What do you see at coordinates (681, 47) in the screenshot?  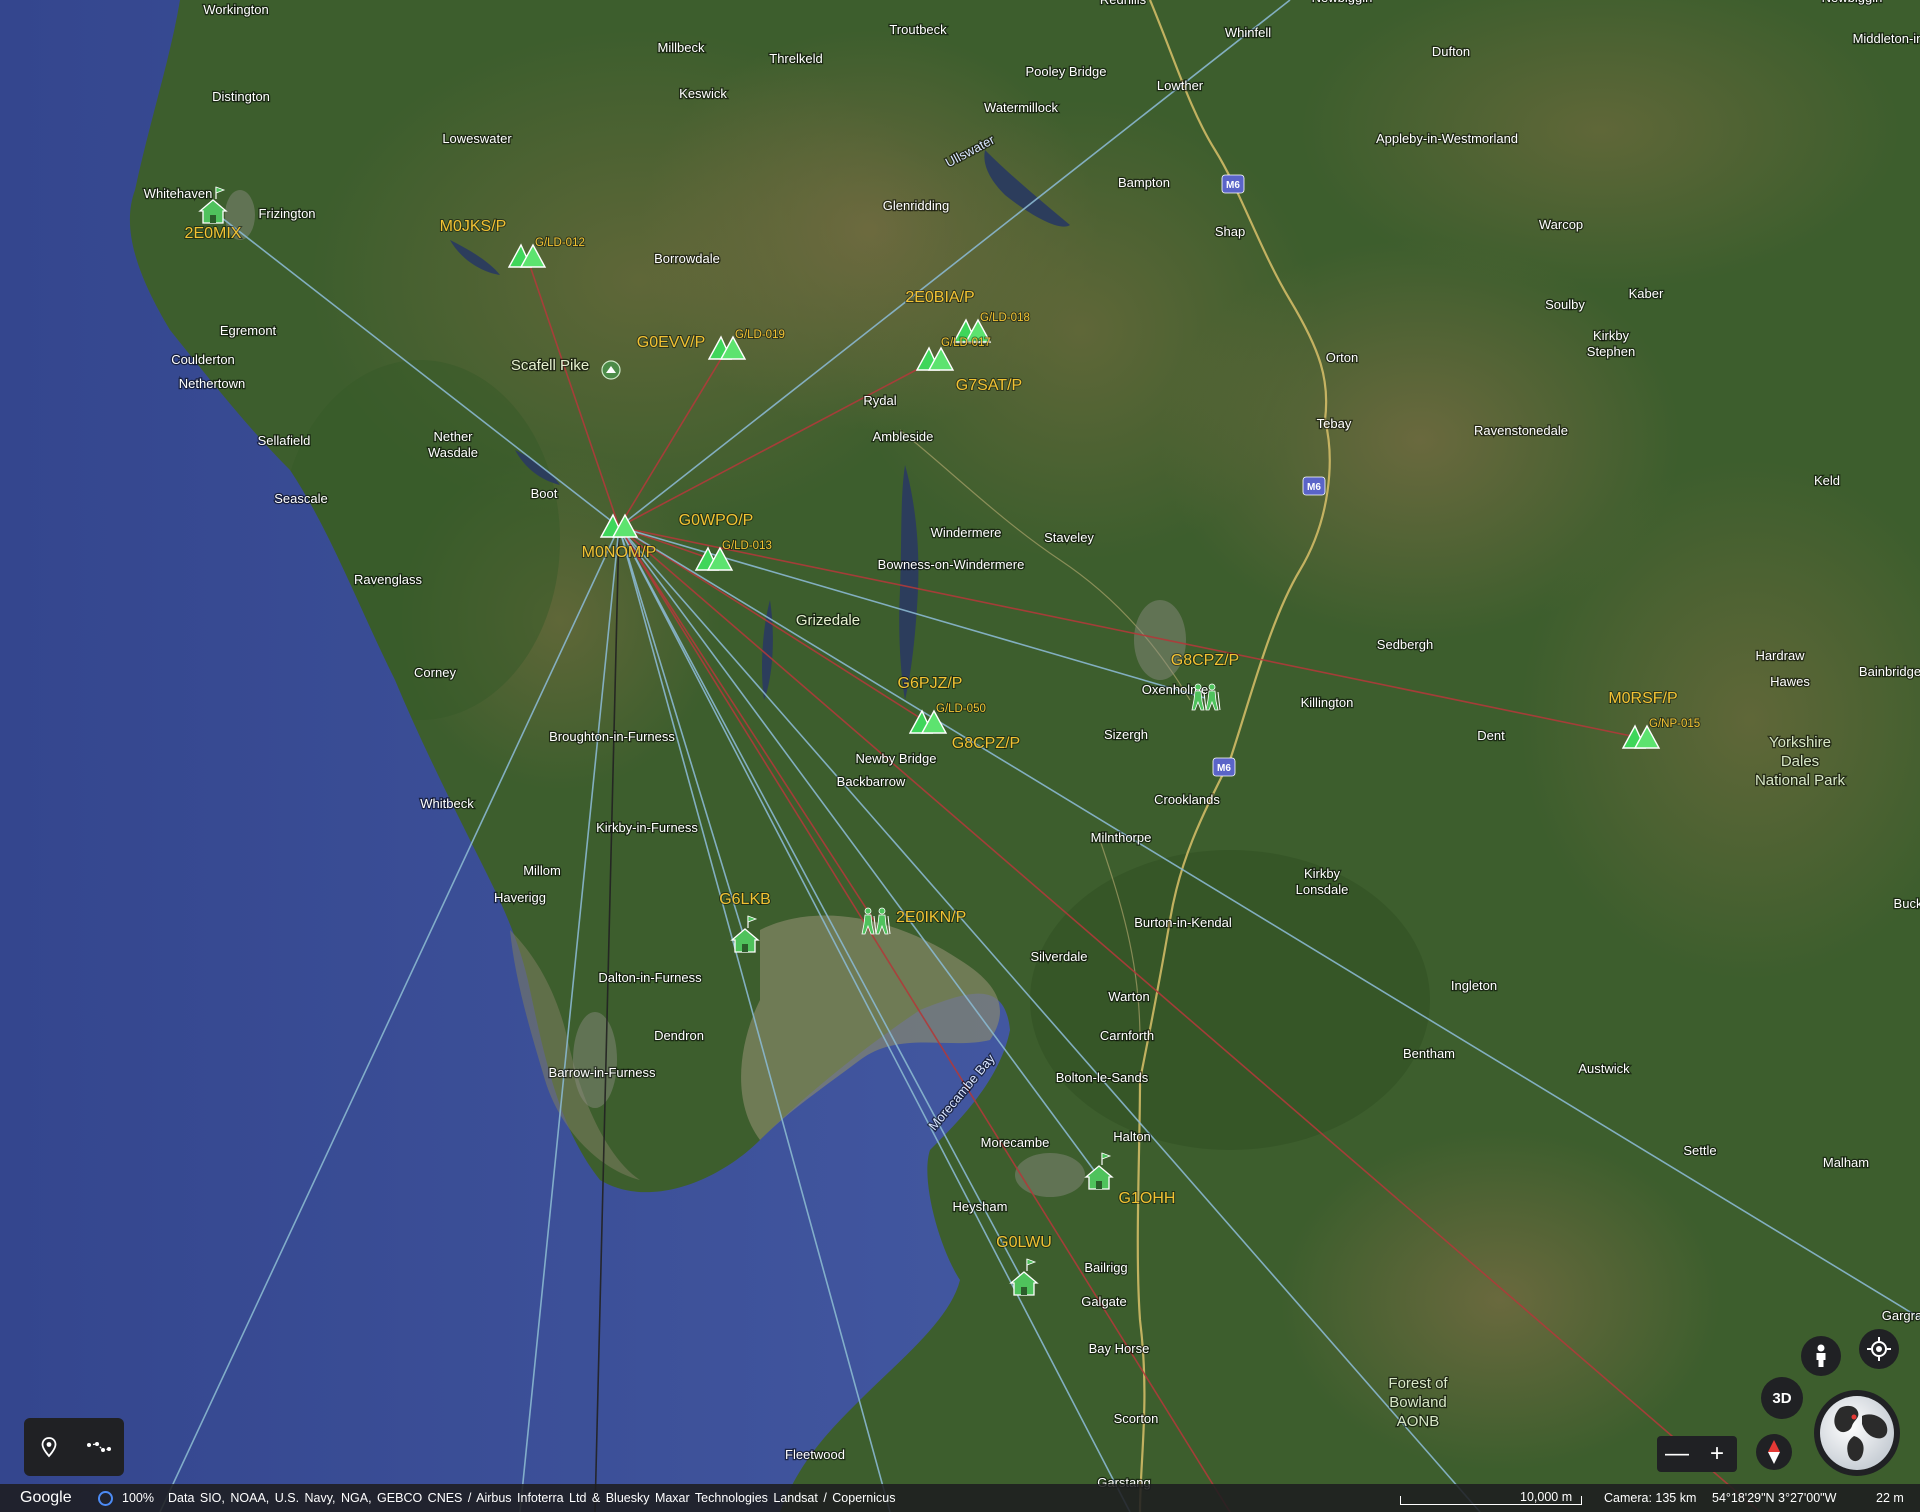 I see `place-label: Millbeck` at bounding box center [681, 47].